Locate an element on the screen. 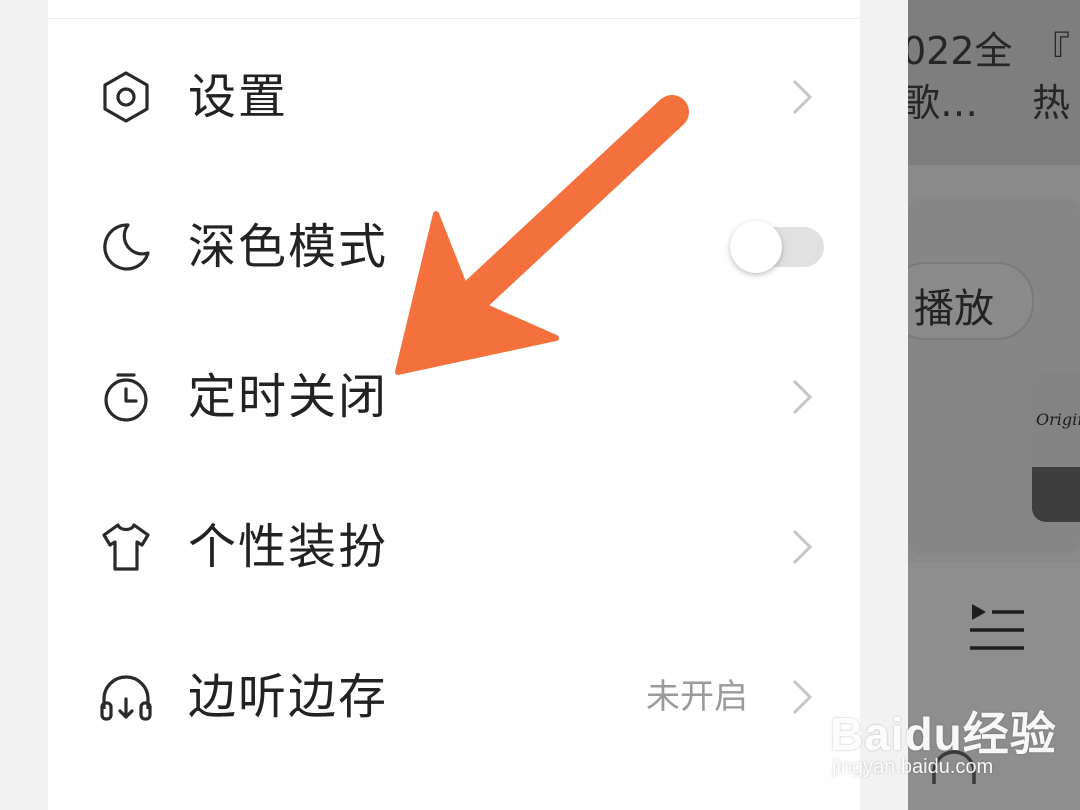 The width and height of the screenshot is (1080, 810). menu-item-label: 定时关闭 is located at coordinates (288, 397).